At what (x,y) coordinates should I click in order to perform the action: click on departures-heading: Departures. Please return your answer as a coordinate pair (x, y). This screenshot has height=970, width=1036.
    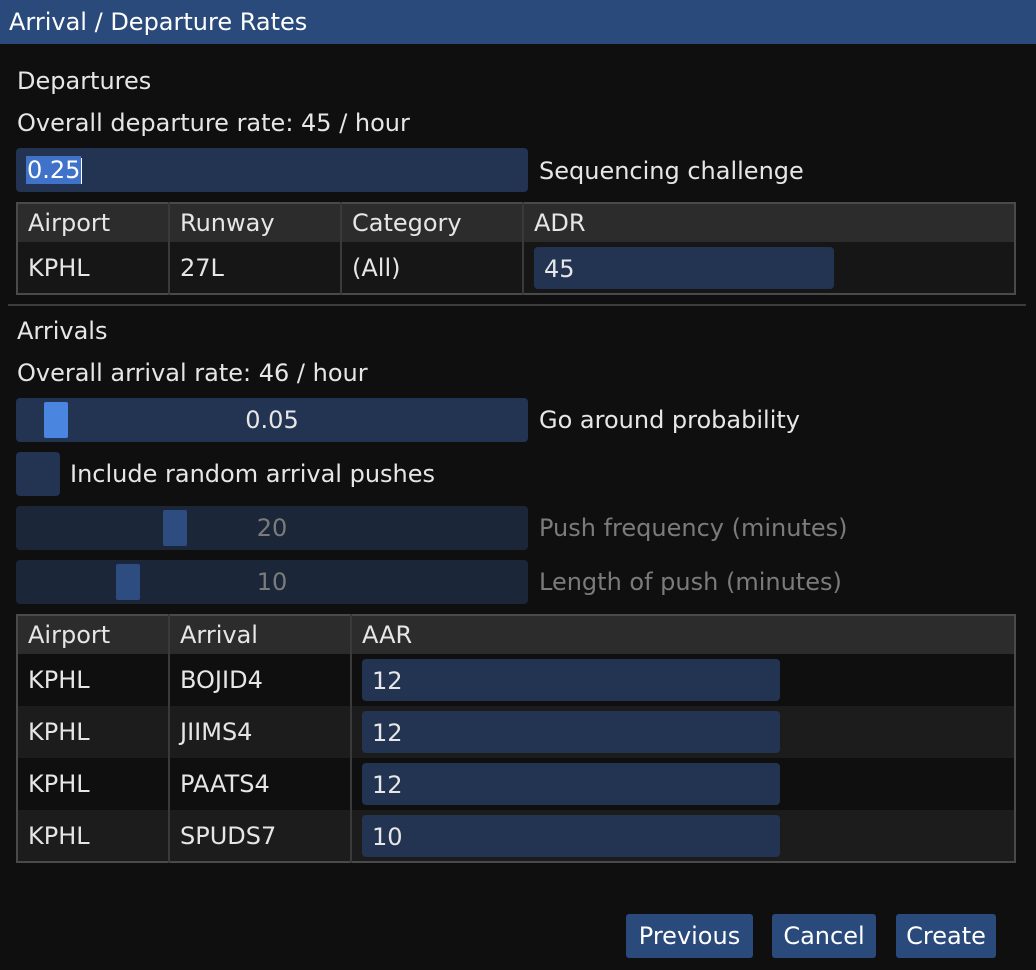
    Looking at the image, I should click on (84, 81).